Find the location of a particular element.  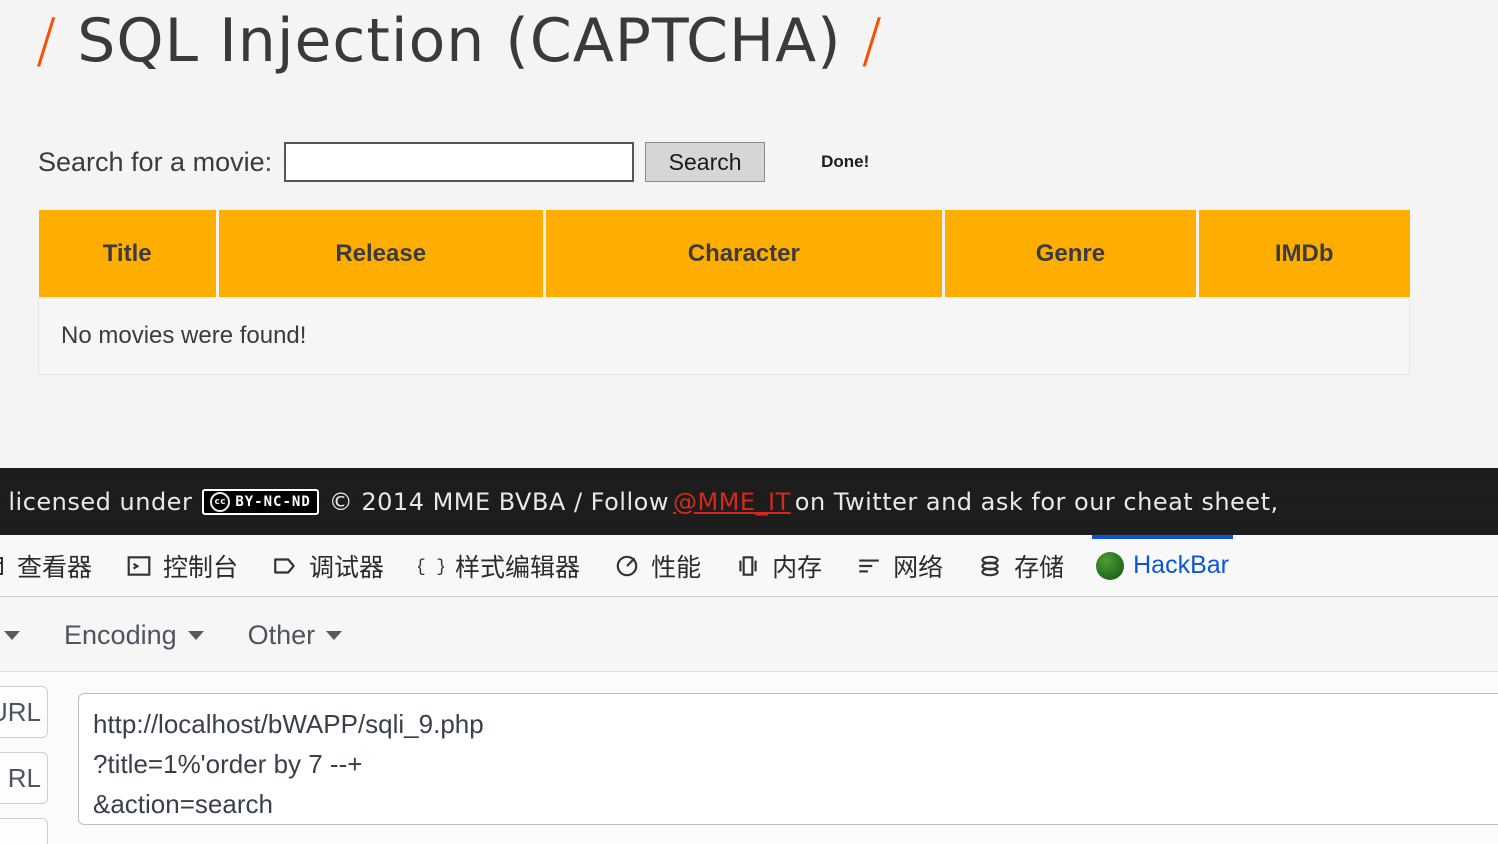

tab-style-editor: { } 样式编辑器 is located at coordinates (498, 565).